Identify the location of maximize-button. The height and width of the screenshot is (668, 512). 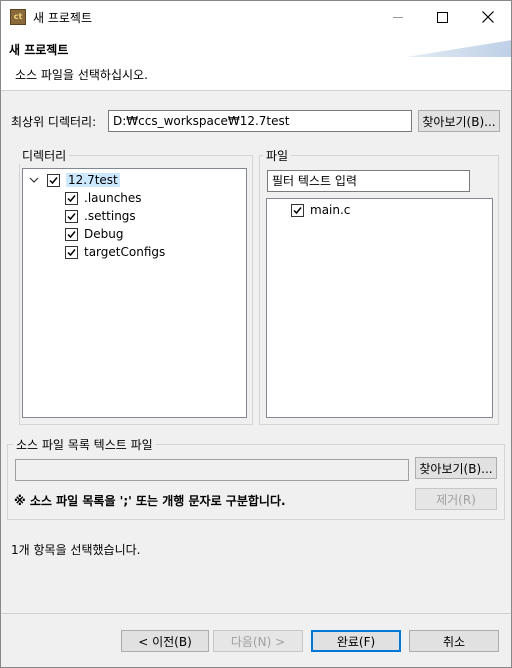
(442, 17).